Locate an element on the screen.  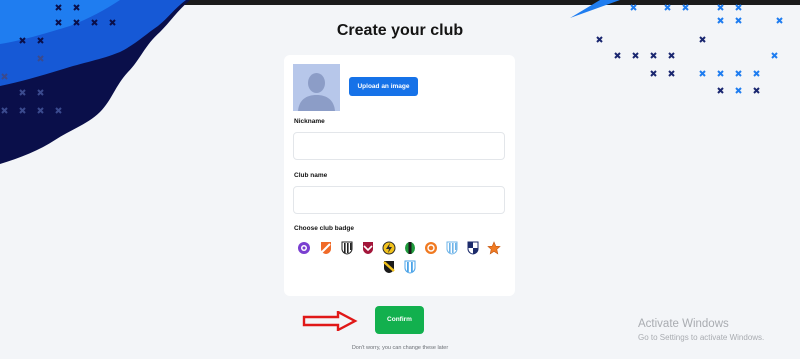
badge-purple-ball-icon is located at coordinates (304, 248).